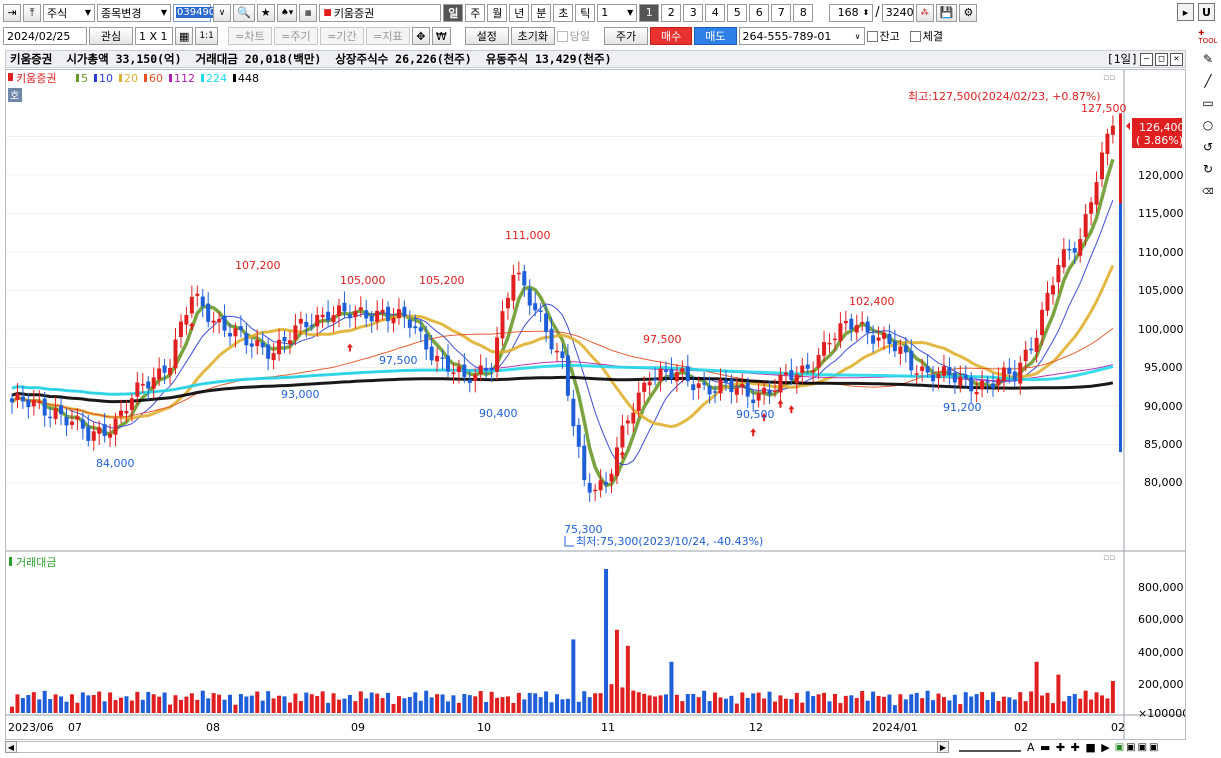 The image size is (1221, 758). I want to click on date-field: 2024/02/25, so click(45, 36).